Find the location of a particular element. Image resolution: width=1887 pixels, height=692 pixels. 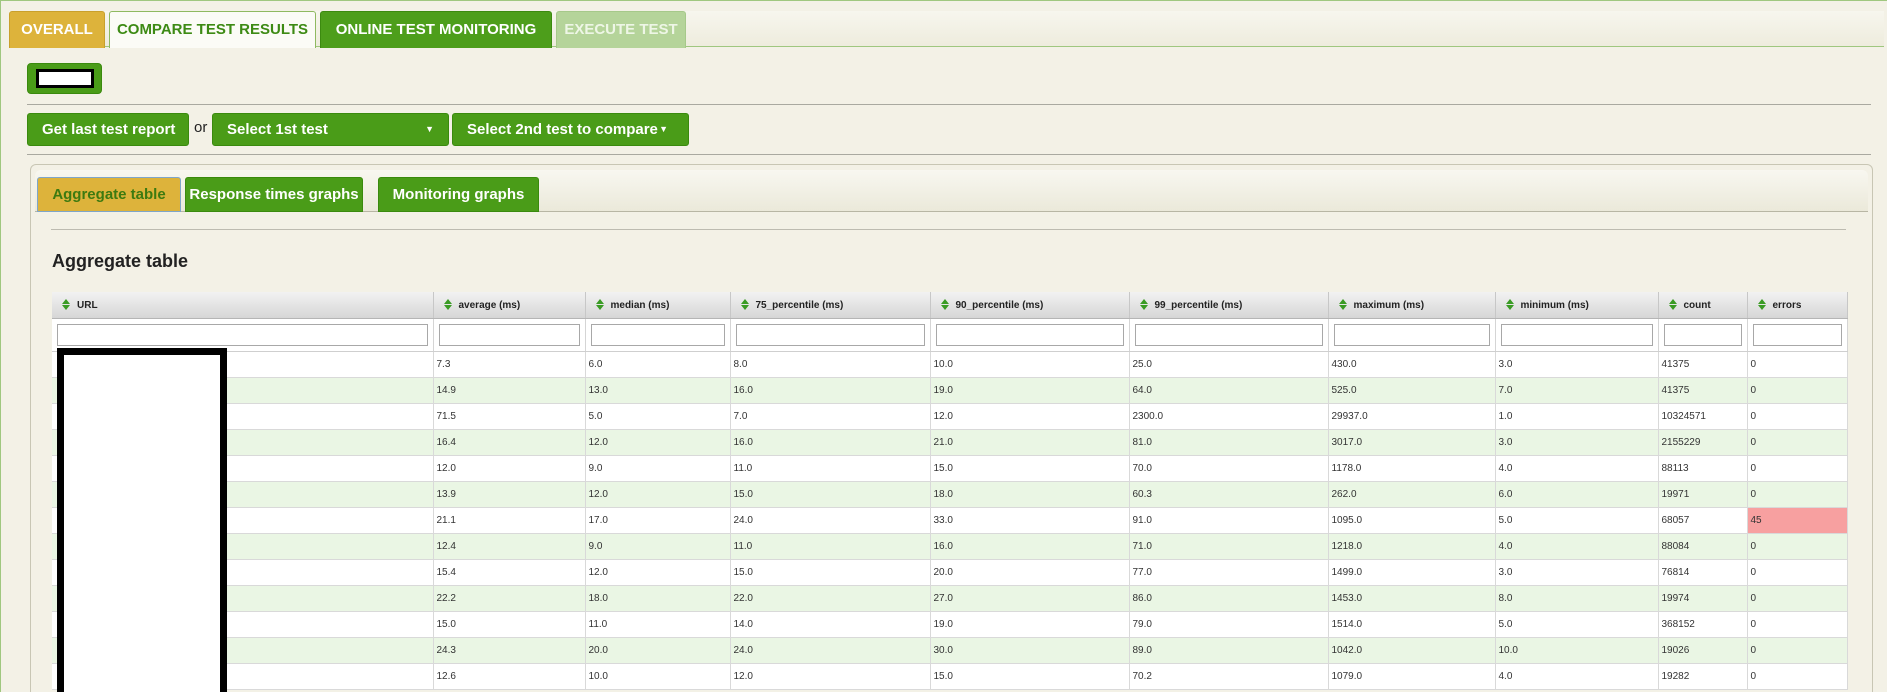

column-header-minimum: minimum (ms) is located at coordinates (1577, 305).